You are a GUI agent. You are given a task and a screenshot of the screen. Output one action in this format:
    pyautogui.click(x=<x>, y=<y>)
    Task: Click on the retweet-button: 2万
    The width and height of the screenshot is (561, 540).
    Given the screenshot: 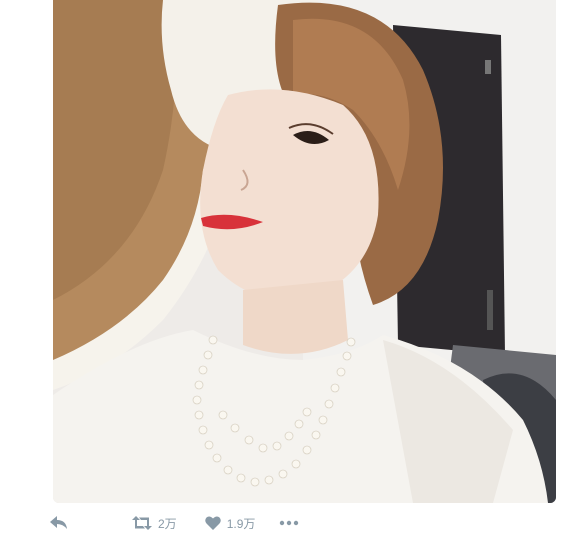 What is the action you would take?
    pyautogui.click(x=154, y=523)
    